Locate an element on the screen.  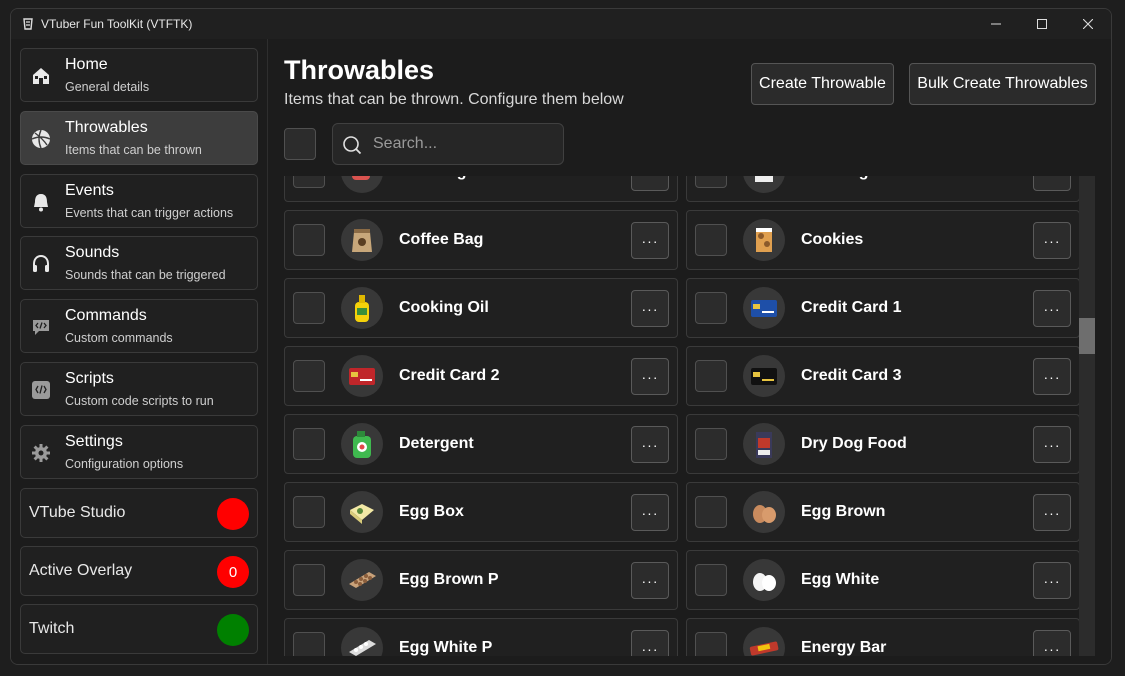
minimize-button is located at coordinates (996, 24).